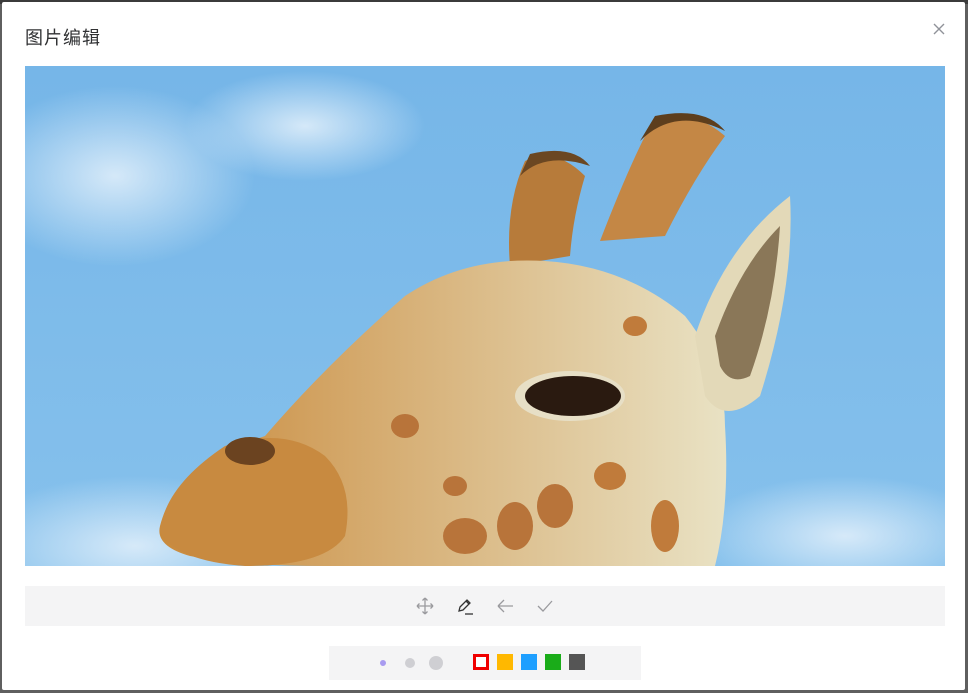  What do you see at coordinates (577, 662) in the screenshot?
I see `color-swatch-gray` at bounding box center [577, 662].